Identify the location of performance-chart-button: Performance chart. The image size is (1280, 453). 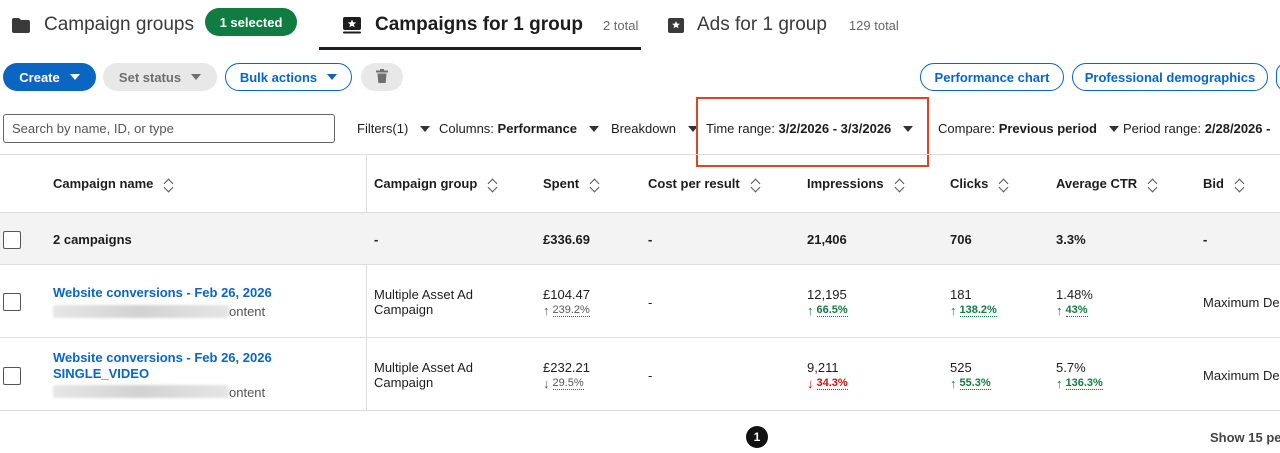
(992, 77).